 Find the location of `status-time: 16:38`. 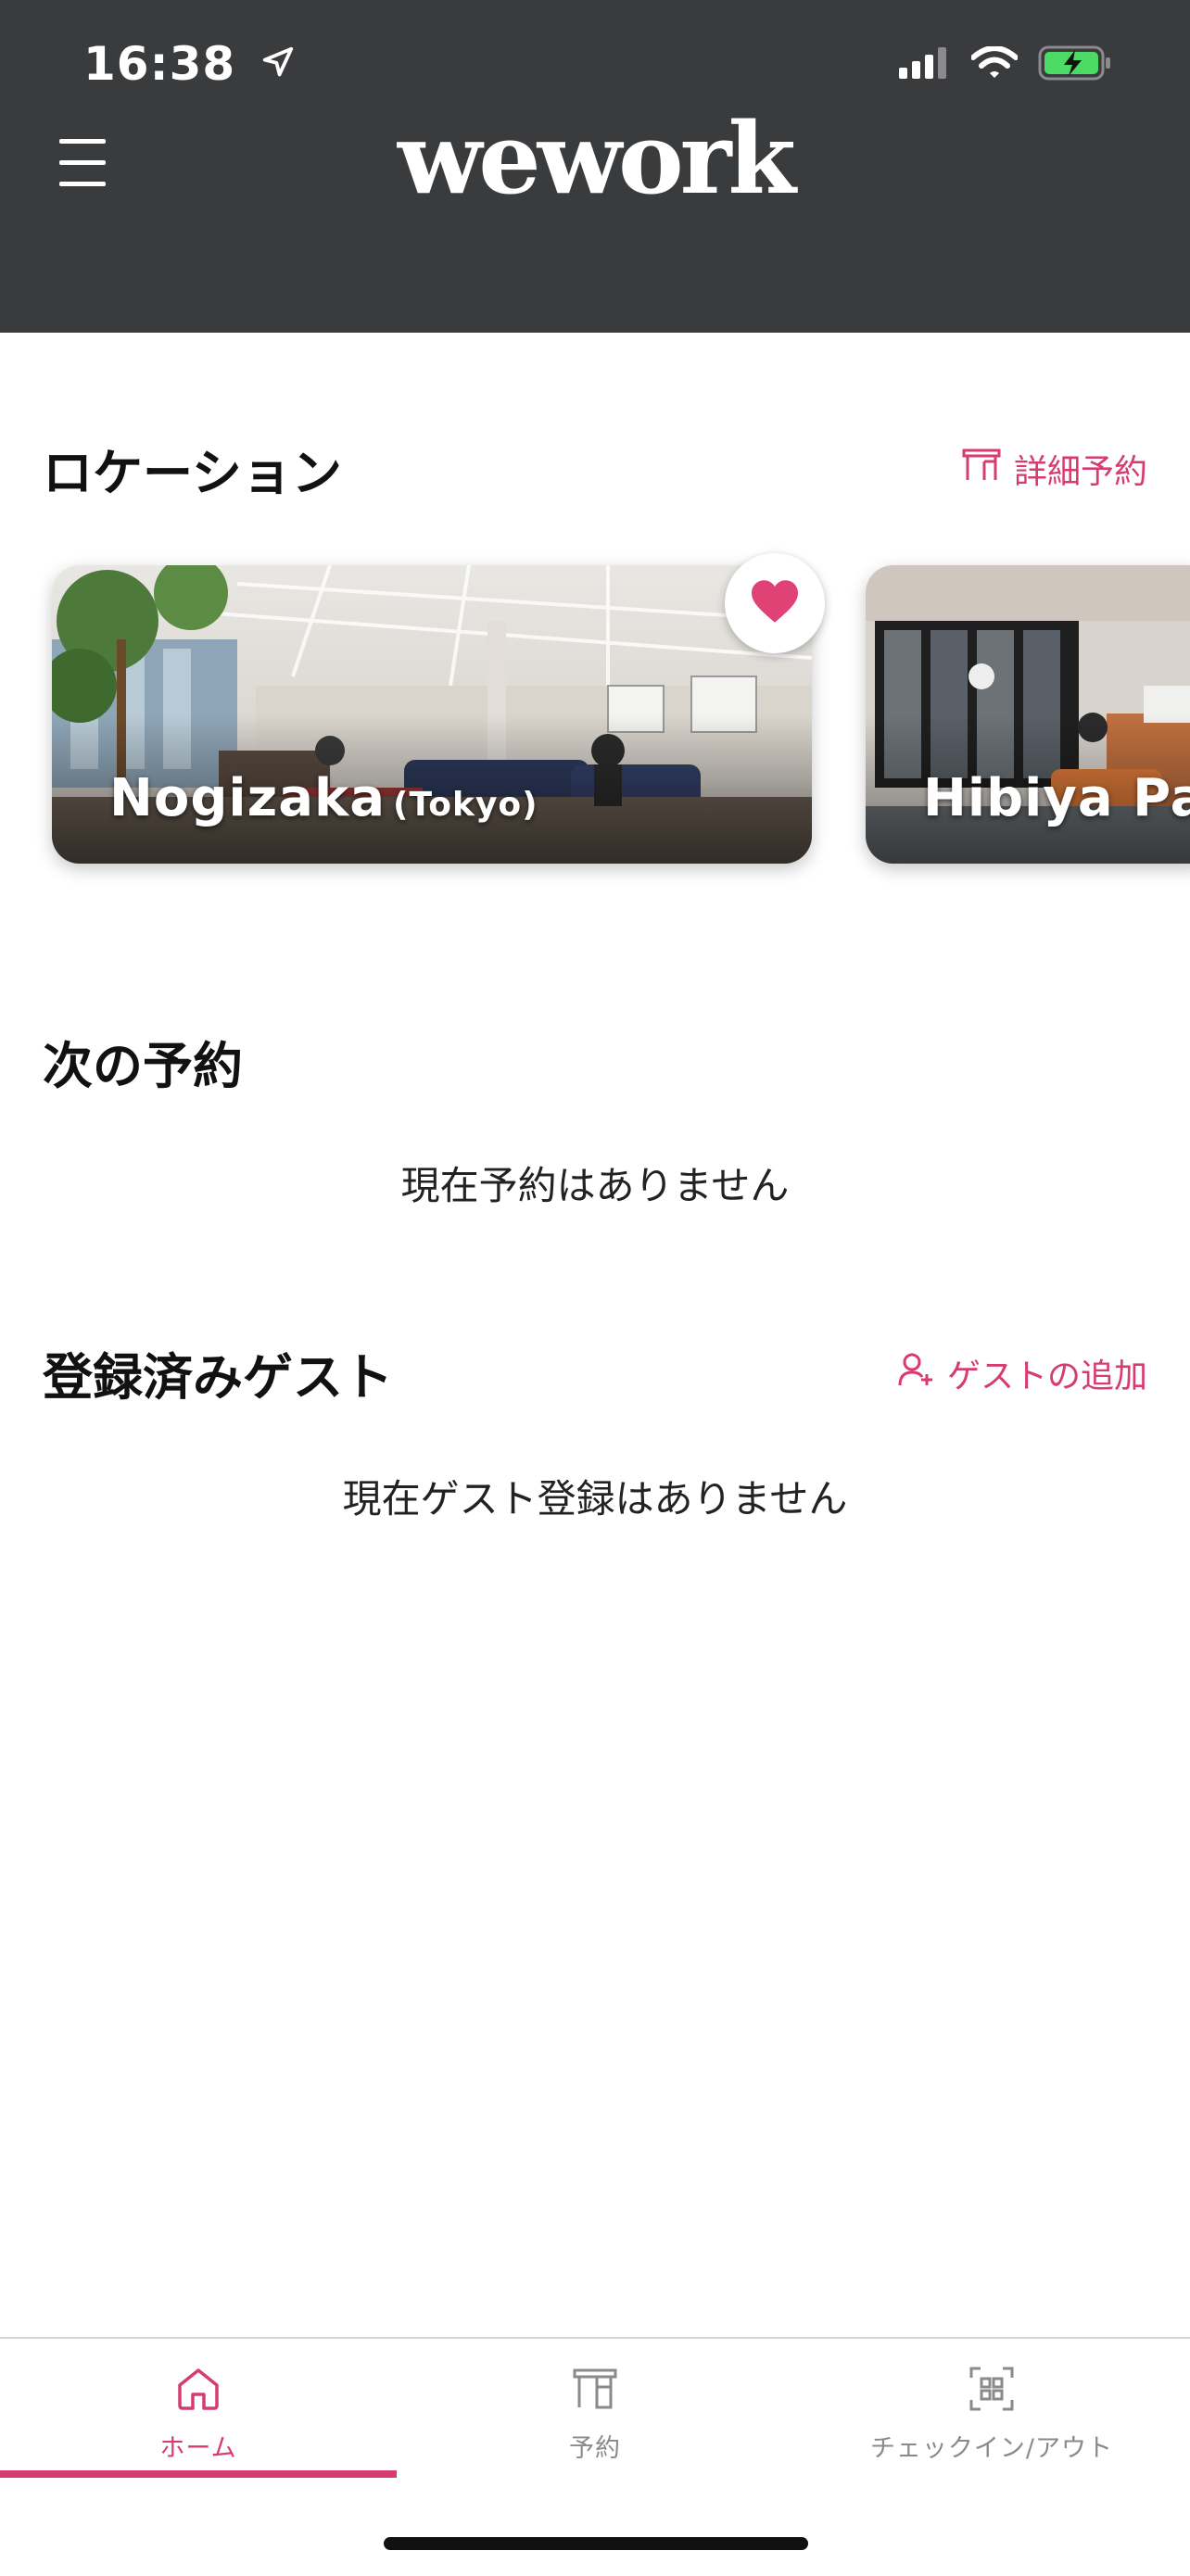

status-time: 16:38 is located at coordinates (189, 64).